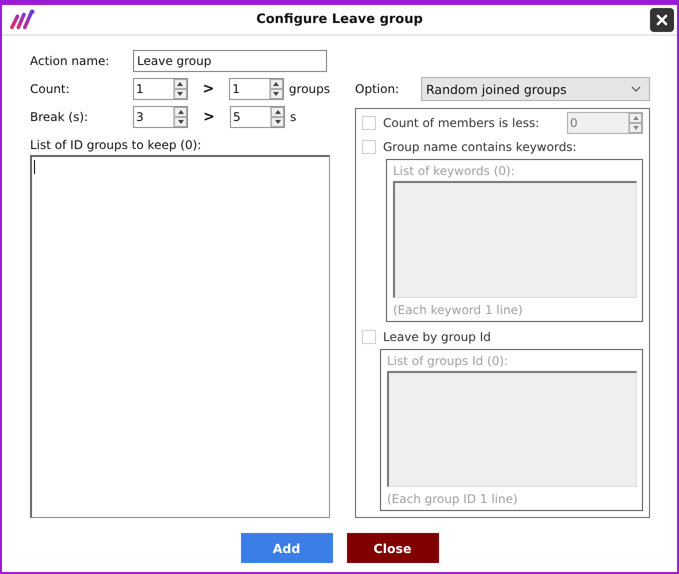 Image resolution: width=679 pixels, height=574 pixels. What do you see at coordinates (480, 147) in the screenshot?
I see `checkbox-label: Group name contains keywords:` at bounding box center [480, 147].